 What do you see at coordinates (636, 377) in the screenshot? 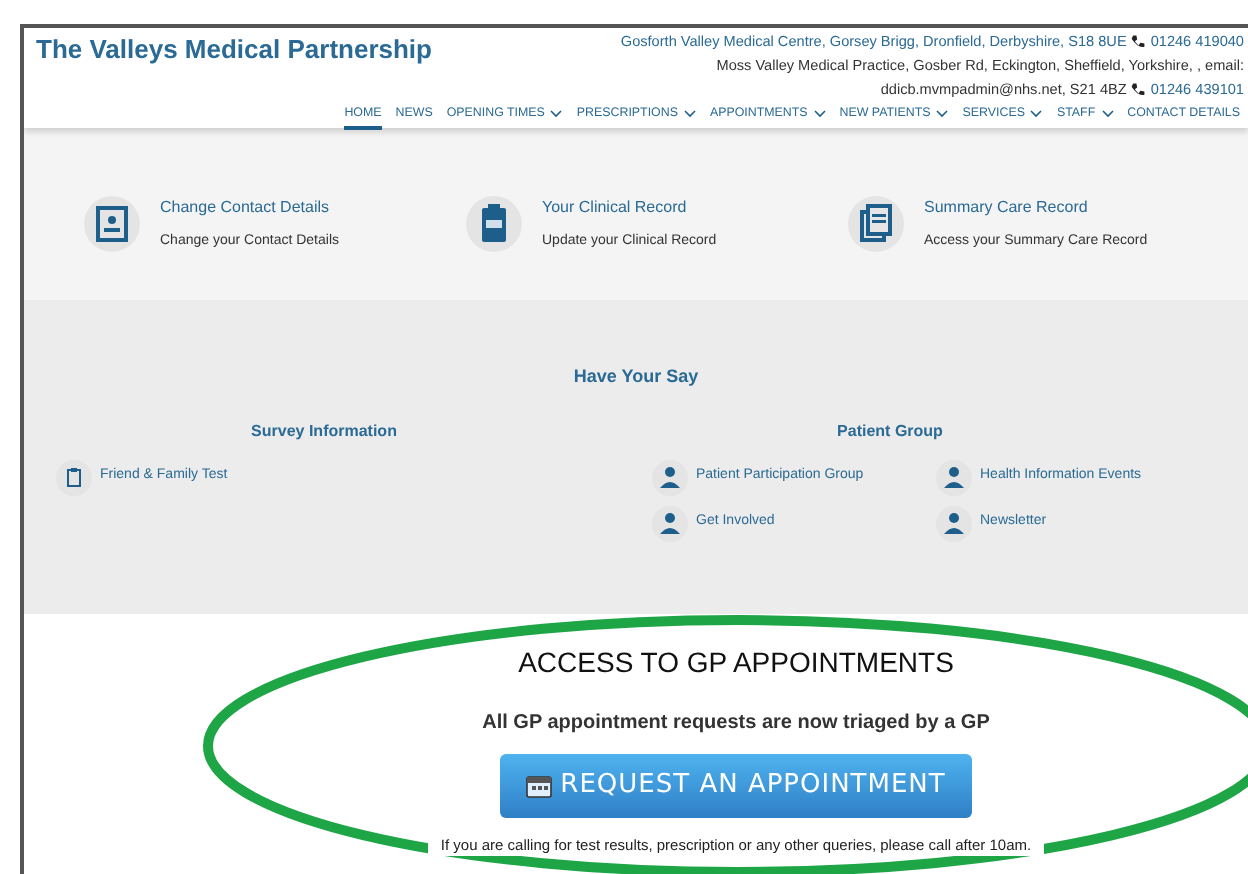
I see `section-heading: Have Your Say` at bounding box center [636, 377].